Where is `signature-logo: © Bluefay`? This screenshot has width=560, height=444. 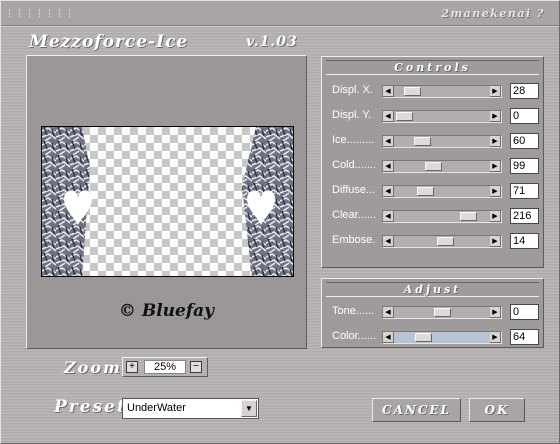 signature-logo: © Bluefay is located at coordinates (166, 311).